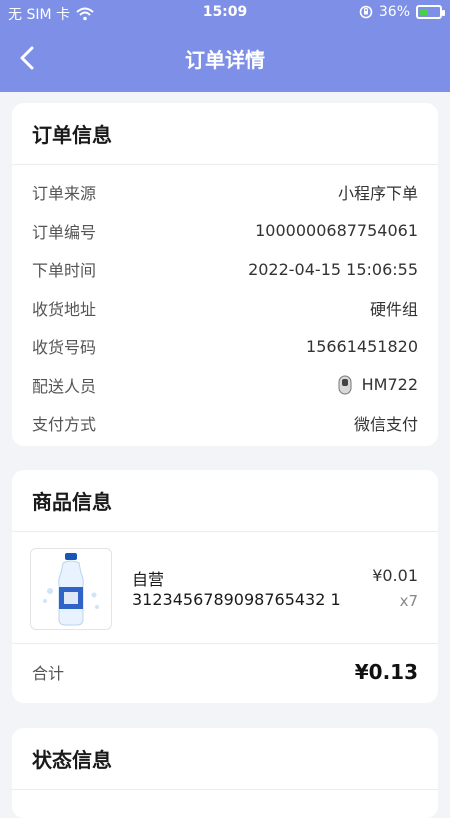 Image resolution: width=450 pixels, height=818 pixels. I want to click on battery-fill, so click(424, 12).